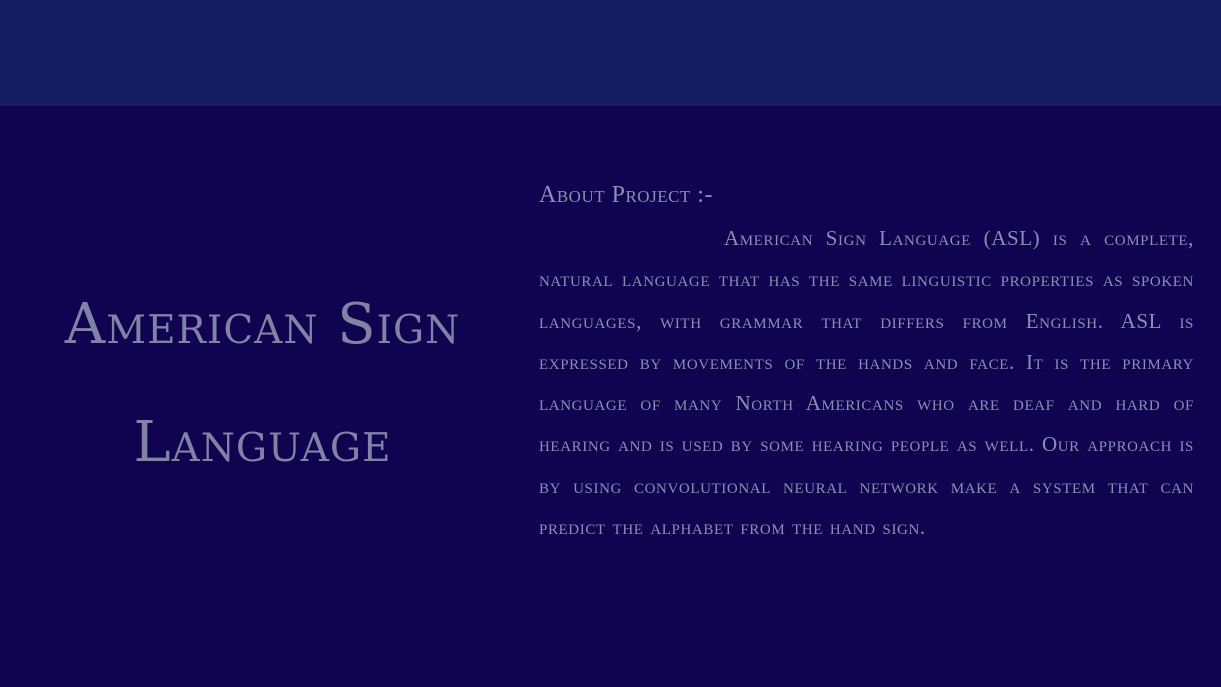  I want to click on about-heading: About Project :-, so click(626, 195).